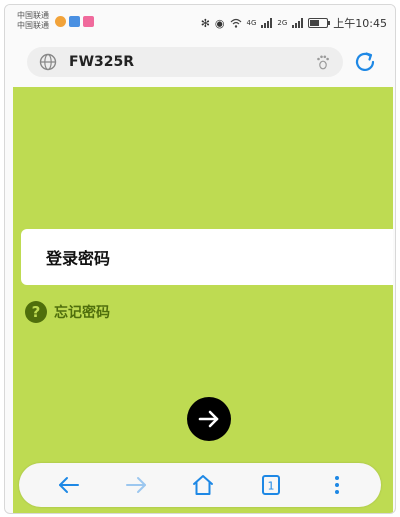 This screenshot has height=517, width=400. What do you see at coordinates (219, 23) in the screenshot?
I see `eye-icon: ◉` at bounding box center [219, 23].